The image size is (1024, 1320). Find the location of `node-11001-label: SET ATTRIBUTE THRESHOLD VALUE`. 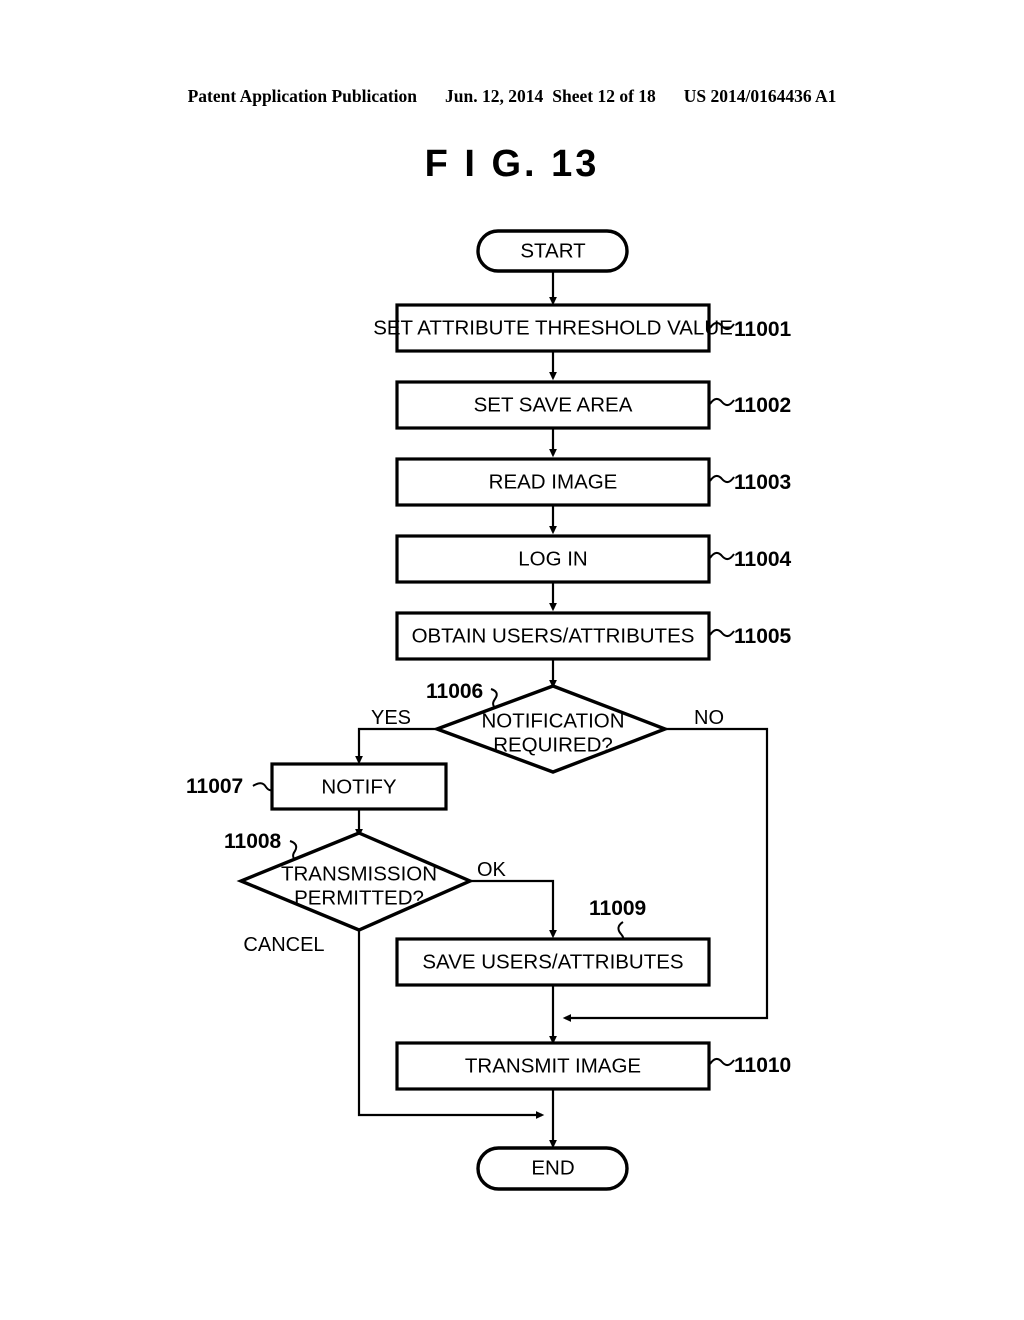

node-11001-label: SET ATTRIBUTE THRESHOLD VALUE is located at coordinates (553, 327).